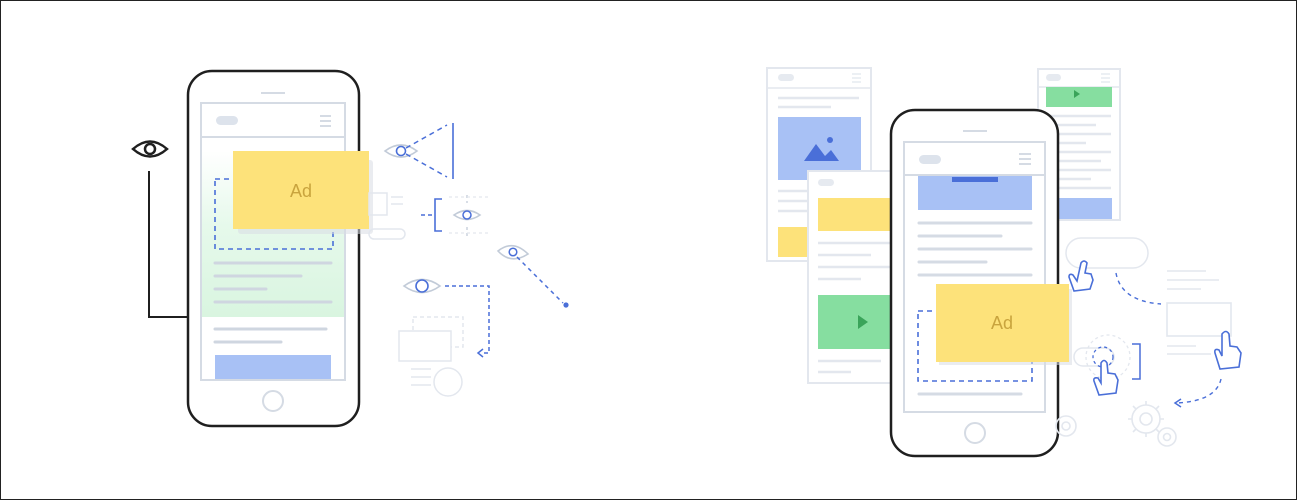 This screenshot has width=1297, height=501. I want to click on ad-label-right: Ad, so click(1002, 323).